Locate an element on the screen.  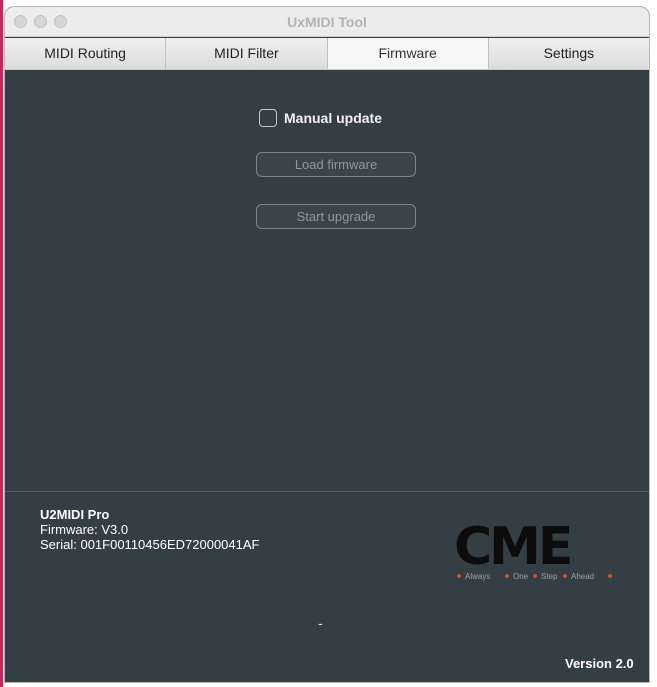
tagline-word: Step is located at coordinates (549, 576).